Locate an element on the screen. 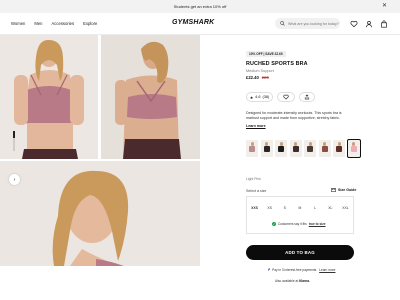 This screenshot has width=400, height=300. klarna-logo: Klarna. is located at coordinates (304, 281).